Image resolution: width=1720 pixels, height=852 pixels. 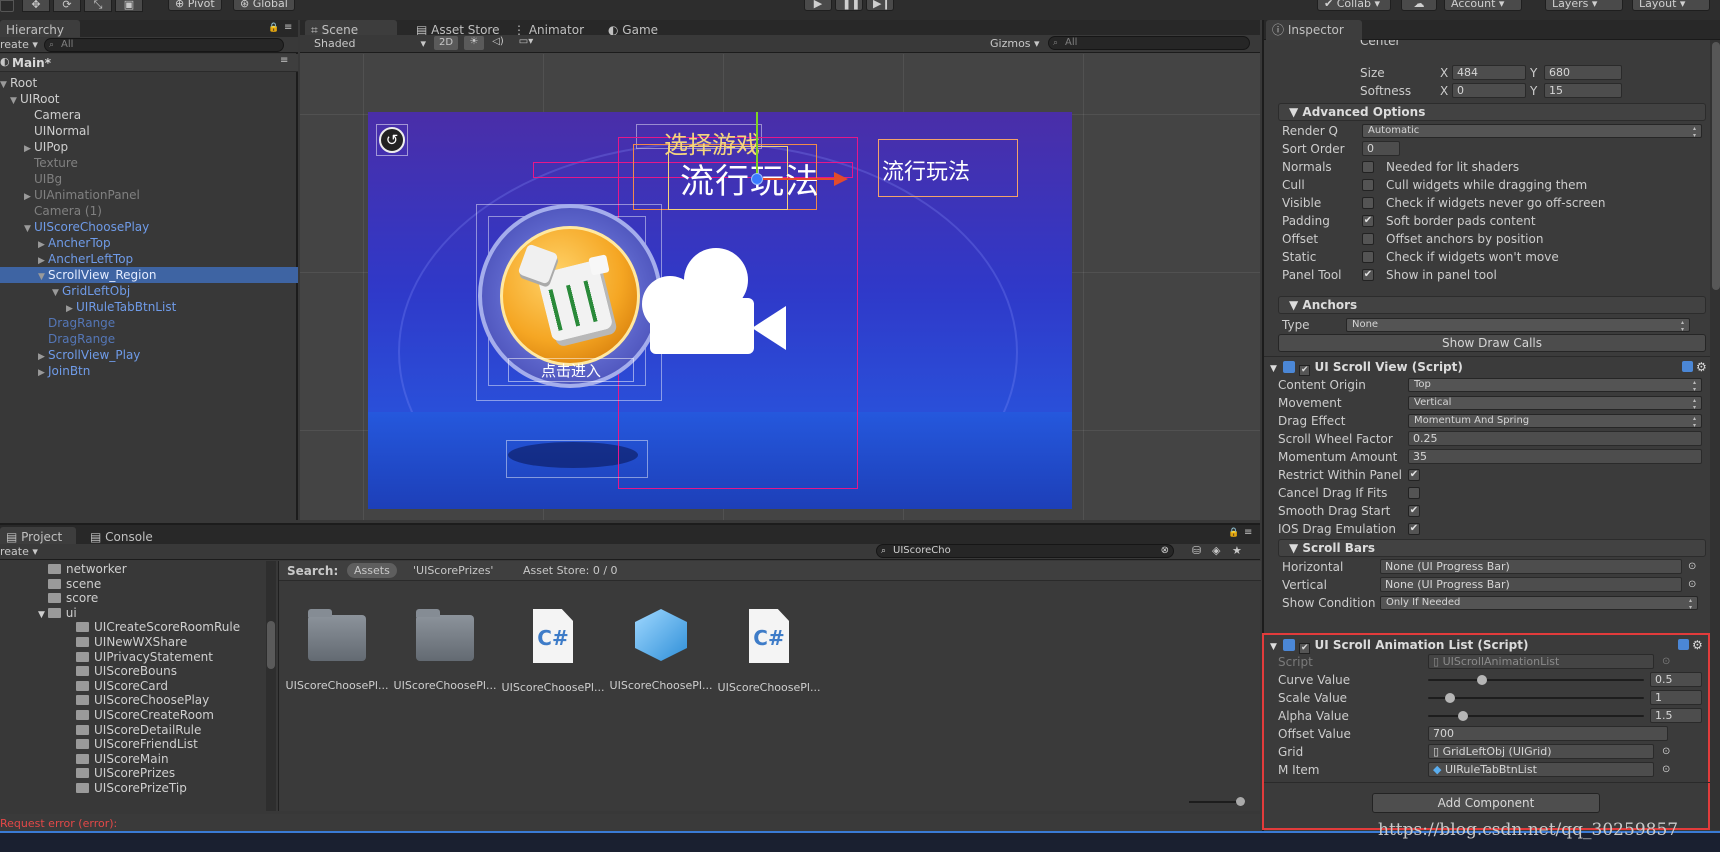 What do you see at coordinates (271, 686) in the screenshot?
I see `project-tree-scrollbar` at bounding box center [271, 686].